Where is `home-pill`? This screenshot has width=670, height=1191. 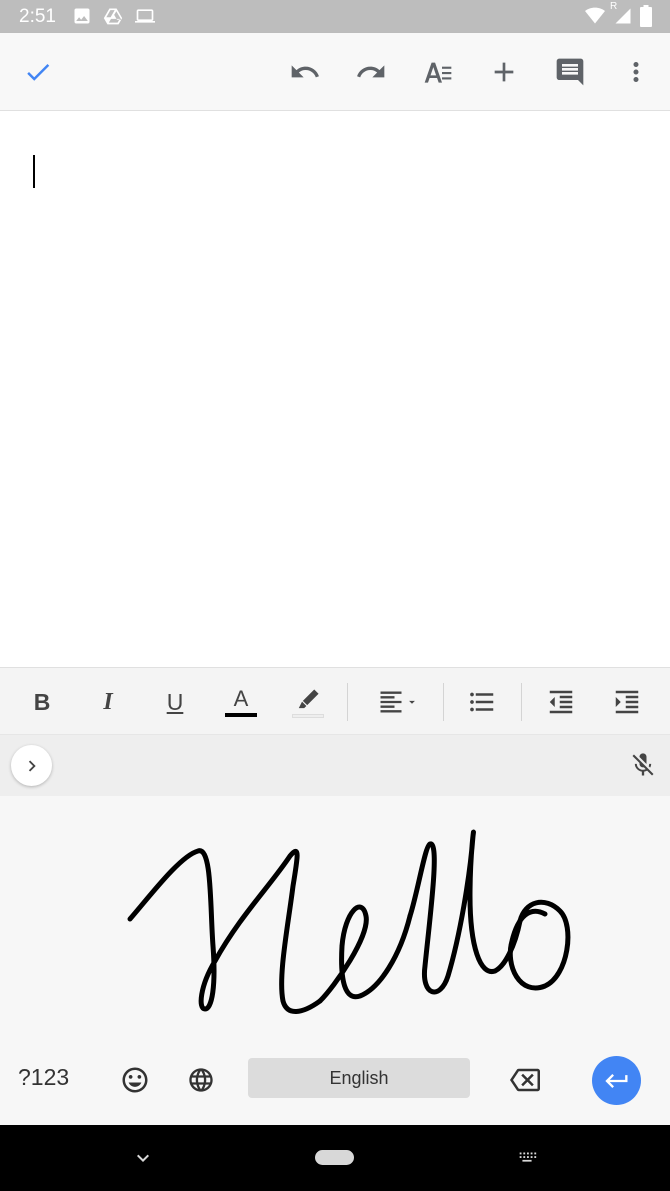
home-pill is located at coordinates (334, 1157).